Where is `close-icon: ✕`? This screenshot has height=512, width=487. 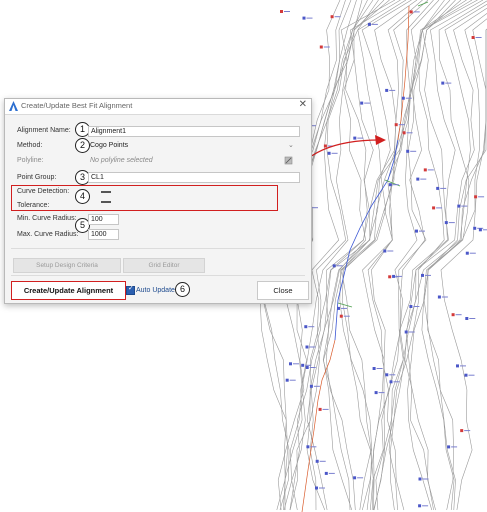 close-icon: ✕ is located at coordinates (303, 104).